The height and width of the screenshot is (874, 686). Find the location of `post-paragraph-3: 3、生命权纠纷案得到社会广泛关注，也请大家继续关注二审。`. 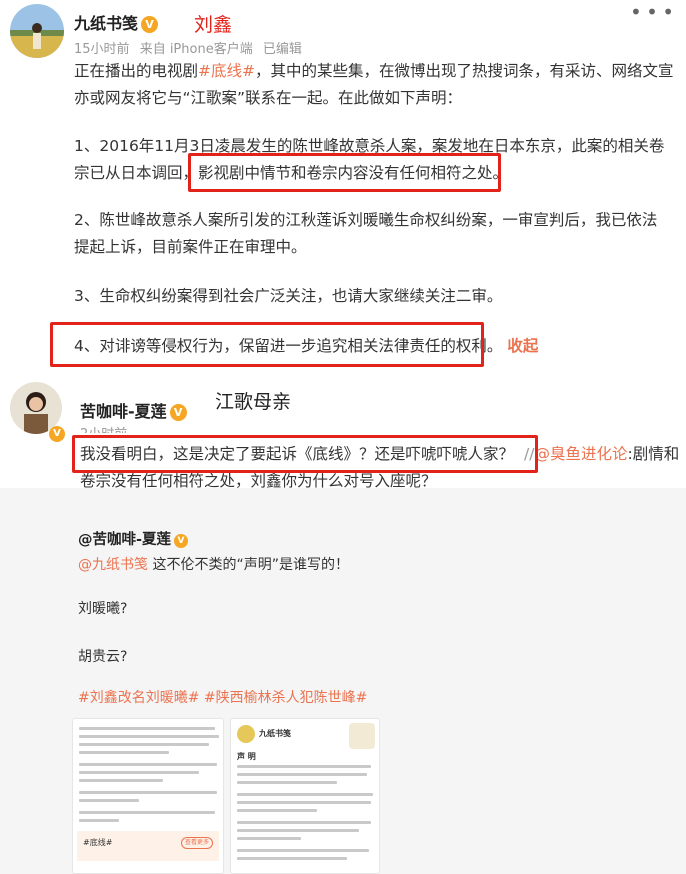

post-paragraph-3: 3、生命权纠纷案得到社会广泛关注，也请大家继续关注二审。 is located at coordinates (374, 296).